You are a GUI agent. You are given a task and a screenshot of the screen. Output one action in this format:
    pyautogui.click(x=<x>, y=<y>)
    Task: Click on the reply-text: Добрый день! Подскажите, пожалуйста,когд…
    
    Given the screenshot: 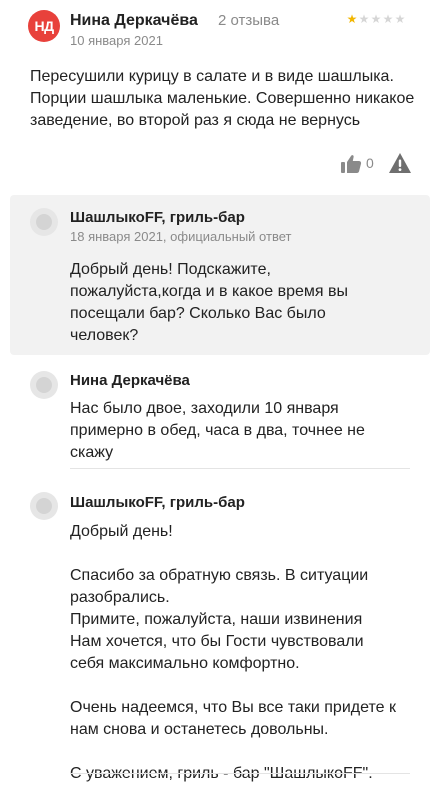 What is the action you would take?
    pyautogui.click(x=209, y=302)
    